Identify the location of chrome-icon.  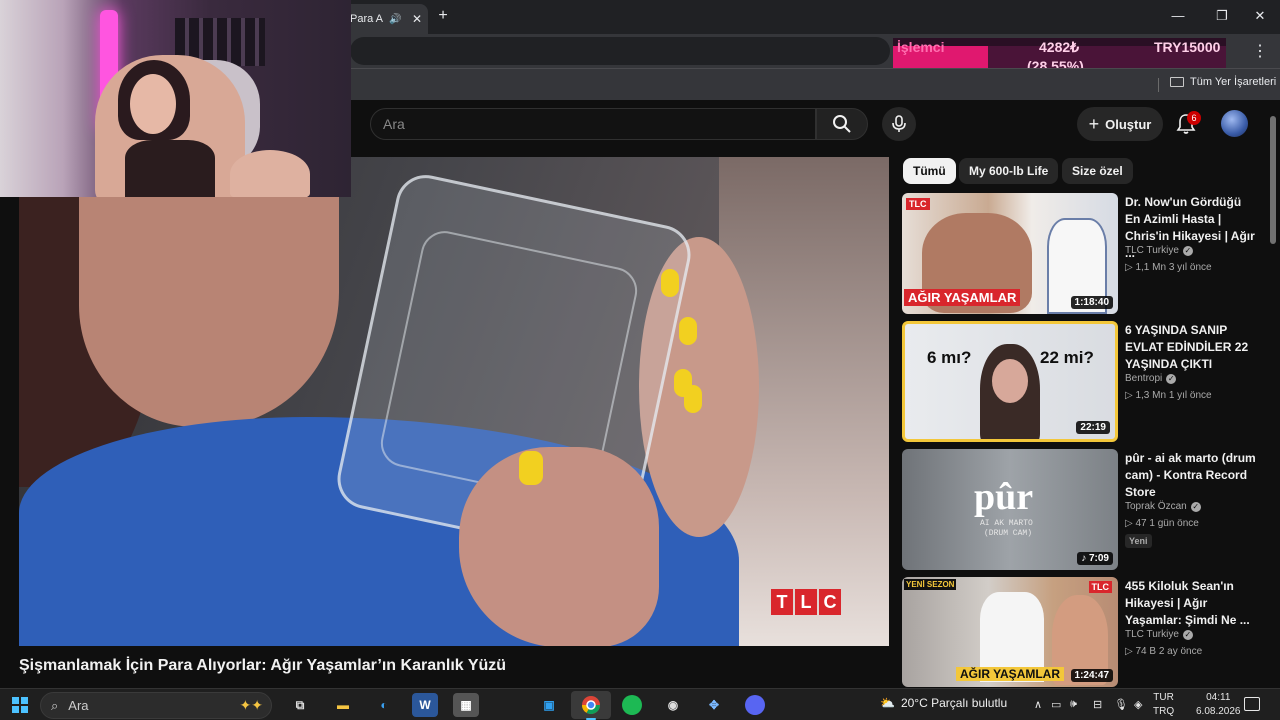
(591, 706).